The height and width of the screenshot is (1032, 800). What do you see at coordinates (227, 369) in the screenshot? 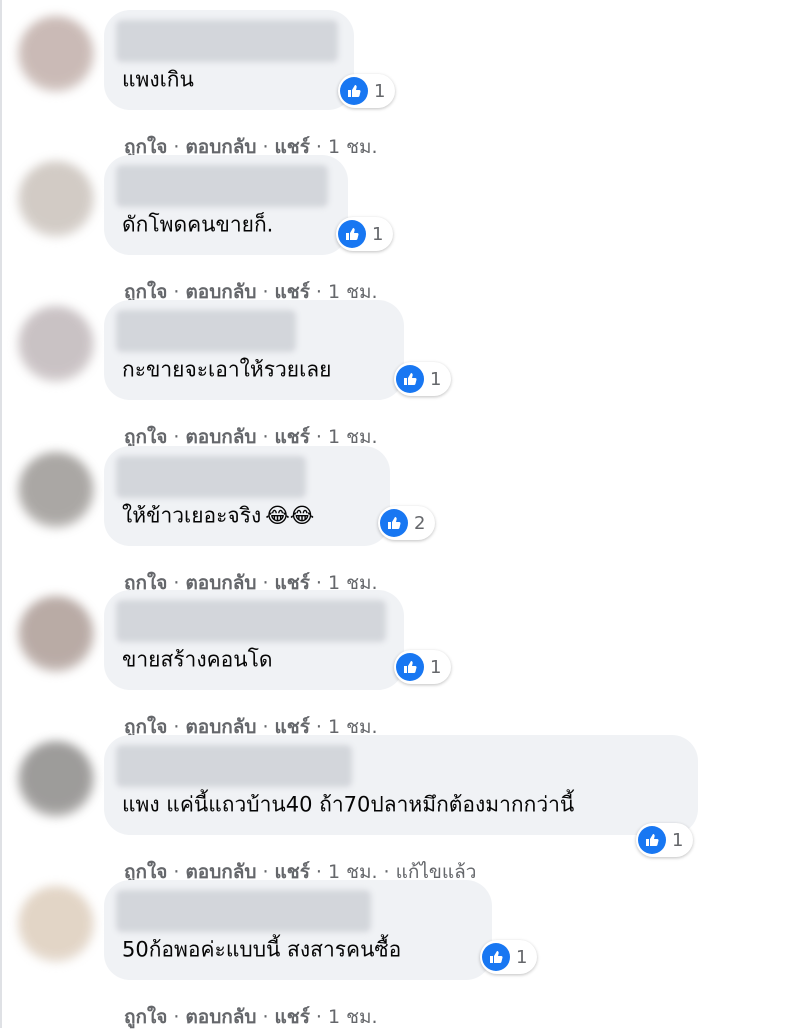
I see `comment-text: กะขายจะเอาให้รวยเลย` at bounding box center [227, 369].